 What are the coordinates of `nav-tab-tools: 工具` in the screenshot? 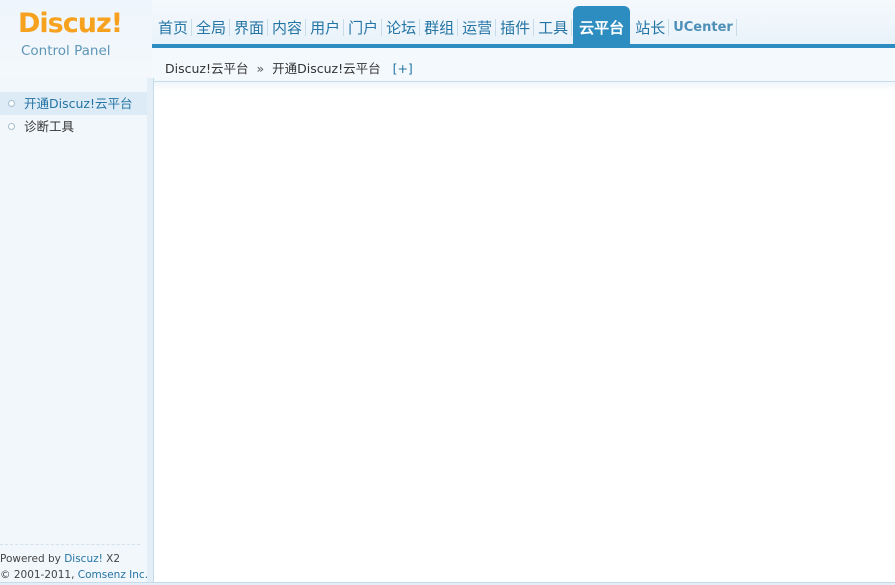 It's located at (553, 25).